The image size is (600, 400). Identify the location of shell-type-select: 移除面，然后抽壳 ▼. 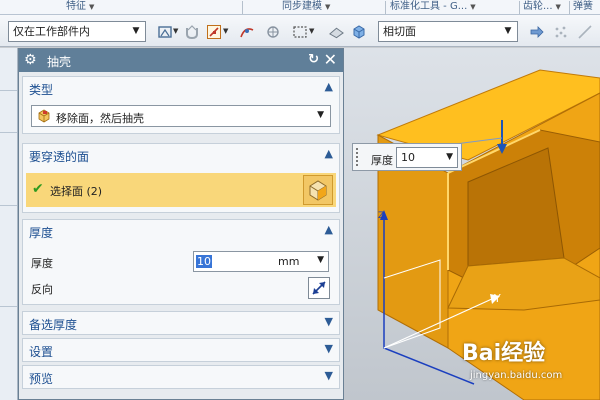
(181, 116).